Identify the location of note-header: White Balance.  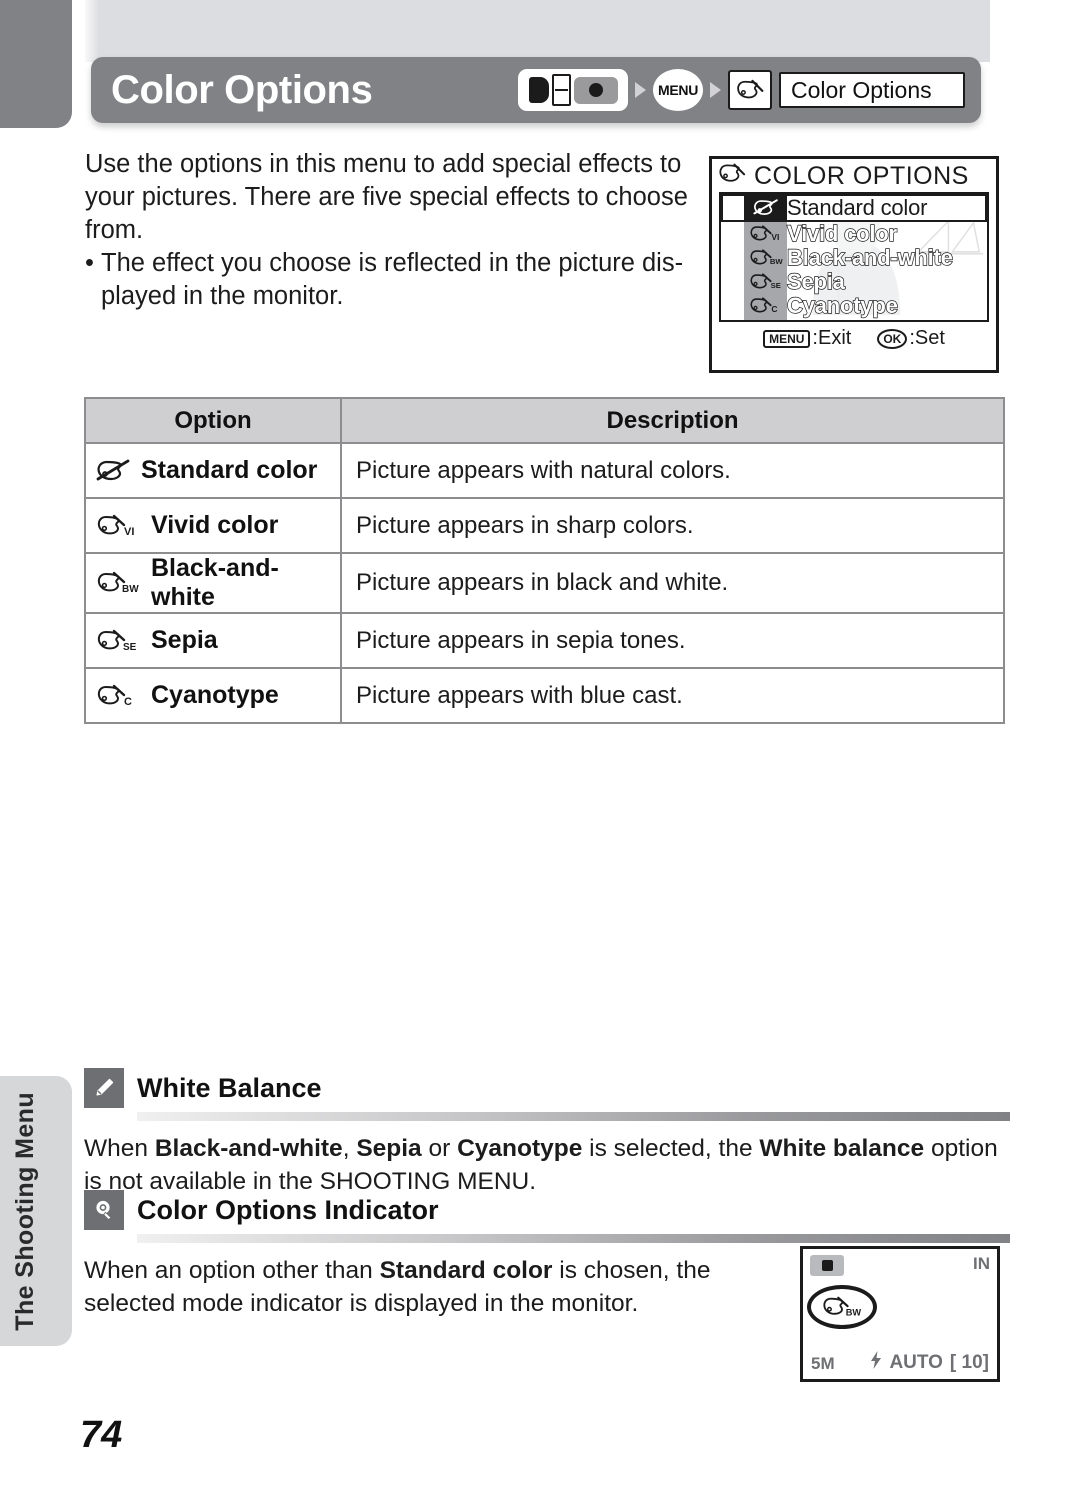
(547, 1088).